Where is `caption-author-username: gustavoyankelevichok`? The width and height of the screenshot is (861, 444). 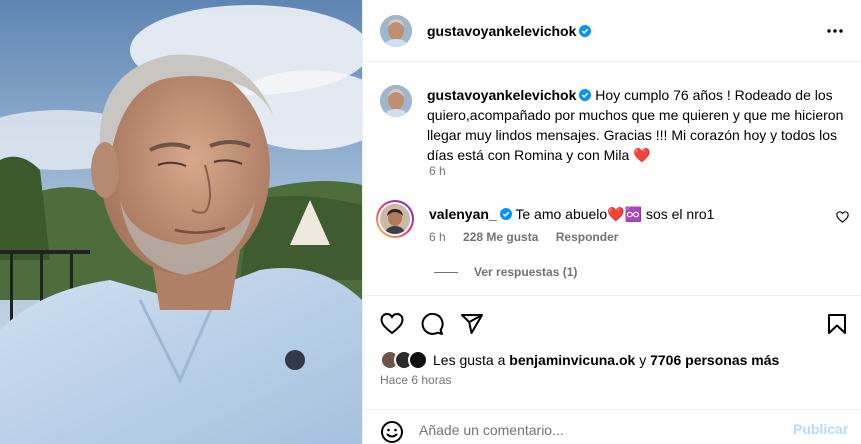
caption-author-username: gustavoyankelevichok is located at coordinates (501, 95).